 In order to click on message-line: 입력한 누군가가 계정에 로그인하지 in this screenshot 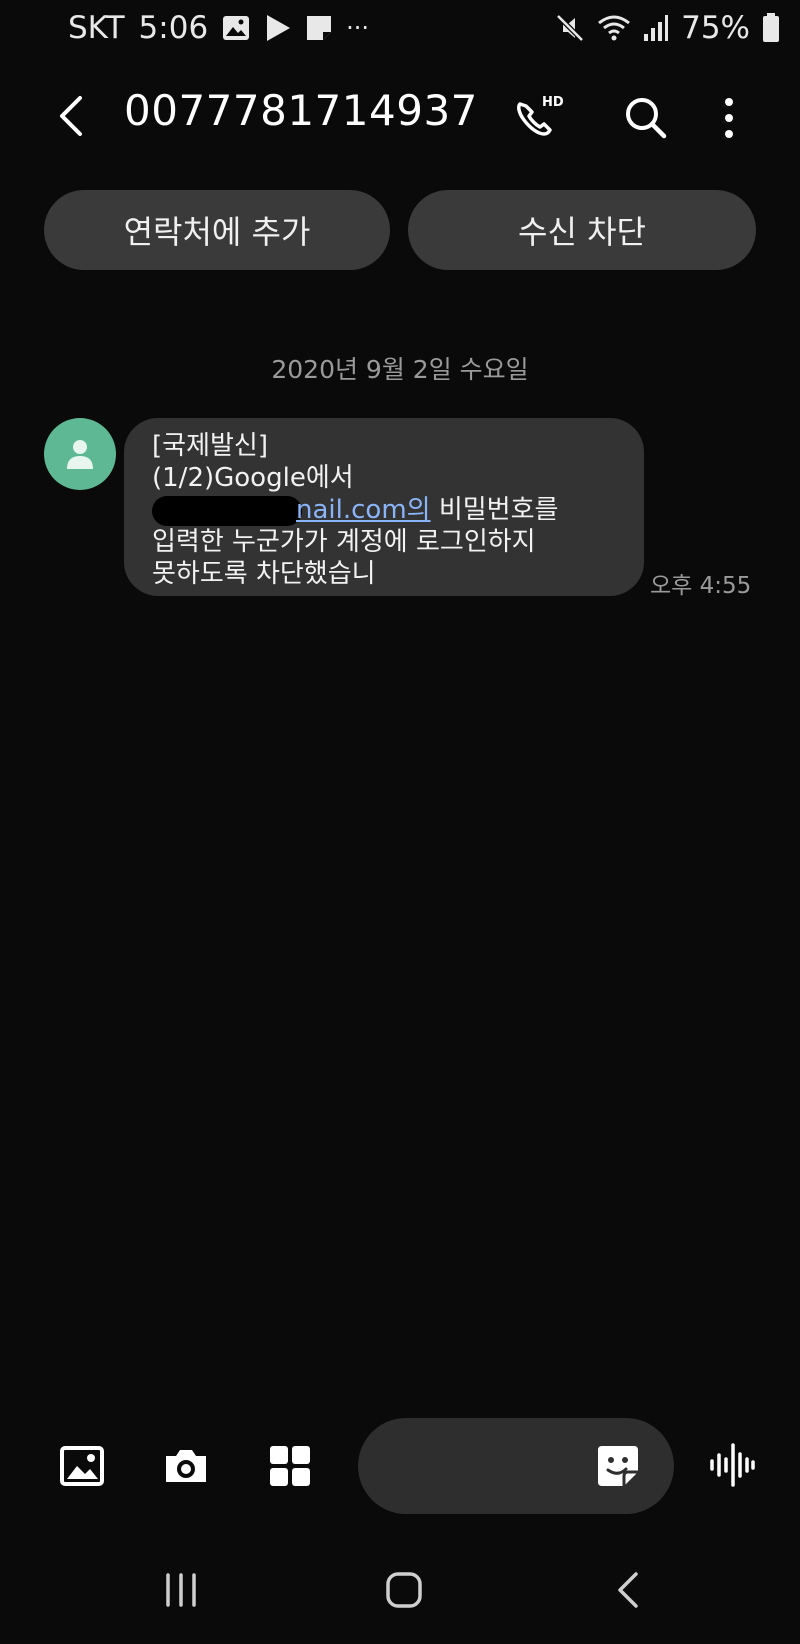, I will do `click(344, 542)`.